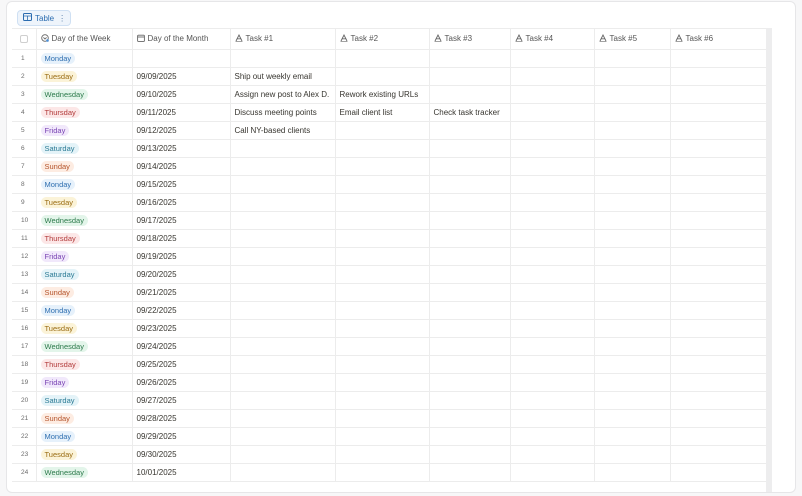 This screenshot has width=802, height=496. I want to click on table-row: 13 Saturday 09/20/2025, so click(389, 274).